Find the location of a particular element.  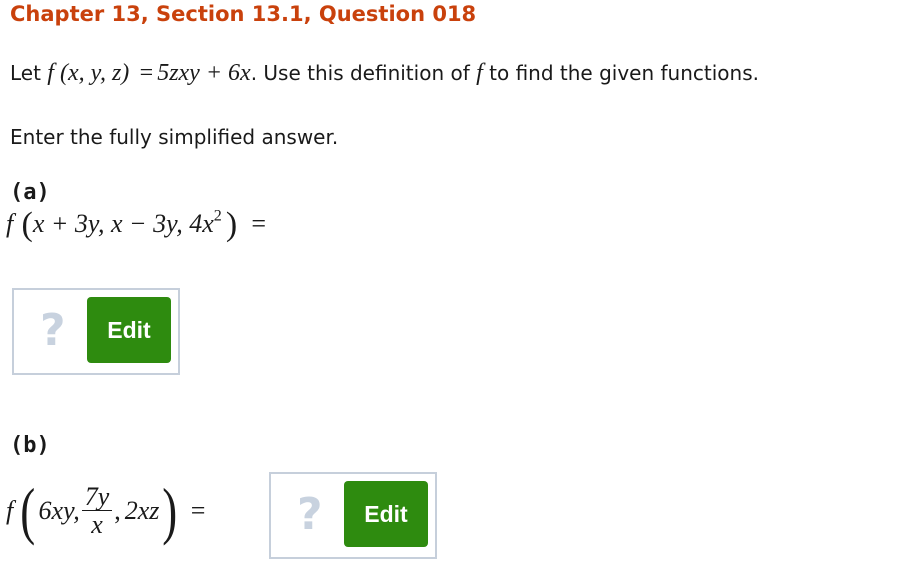

part-b-edit-button: Edit is located at coordinates (386, 514).